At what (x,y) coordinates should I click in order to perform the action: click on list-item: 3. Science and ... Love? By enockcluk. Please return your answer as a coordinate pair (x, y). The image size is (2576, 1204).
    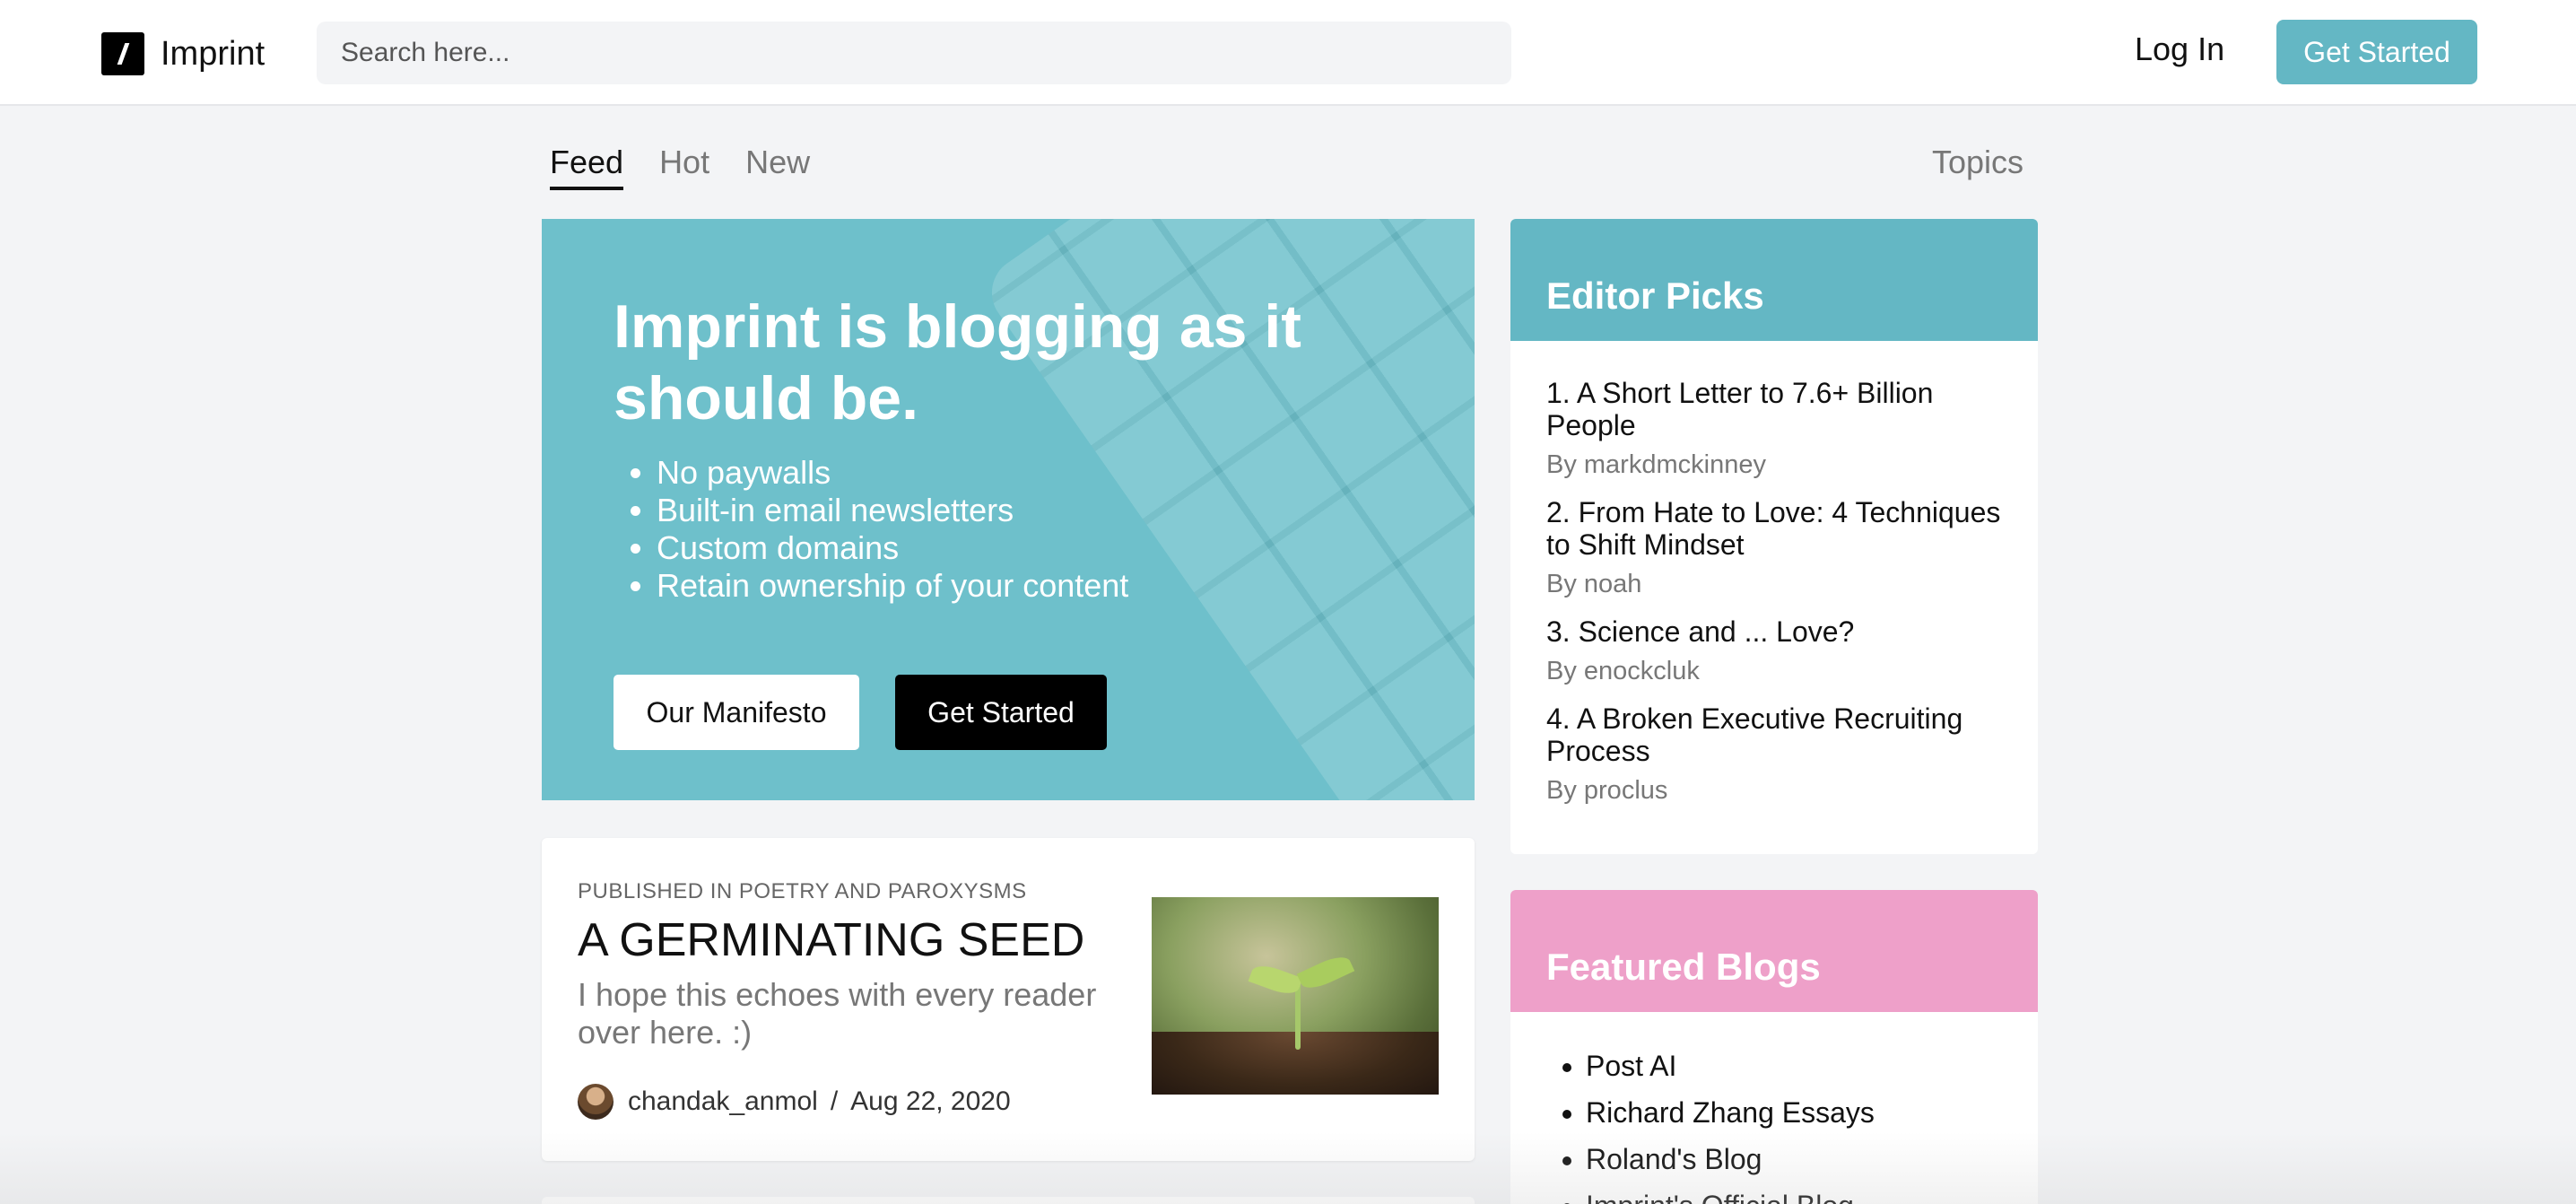
    Looking at the image, I should click on (1774, 650).